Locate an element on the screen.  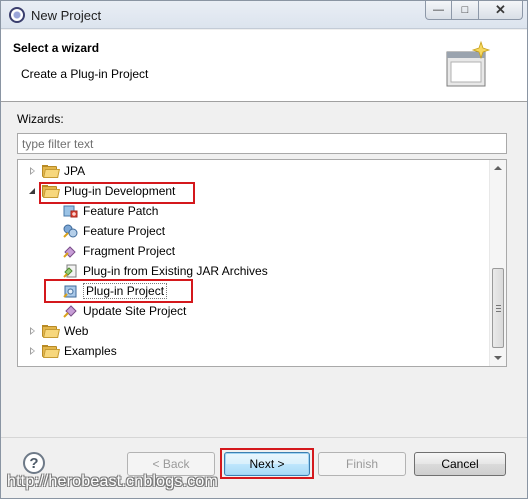
watermark-text: http://herobeast.cnblogs.com is located at coordinates (113, 481).